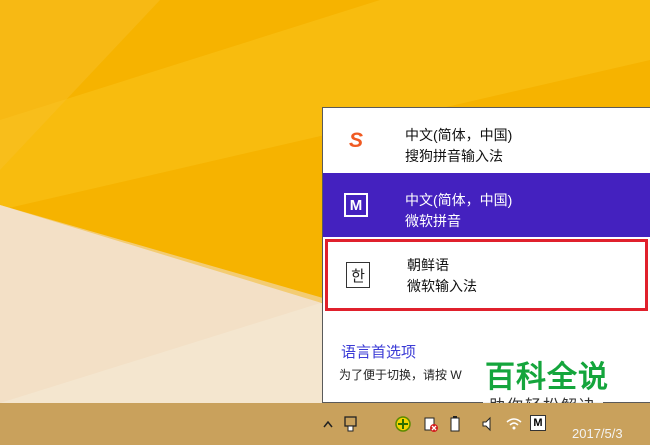  What do you see at coordinates (455, 424) in the screenshot?
I see `battery-icon` at bounding box center [455, 424].